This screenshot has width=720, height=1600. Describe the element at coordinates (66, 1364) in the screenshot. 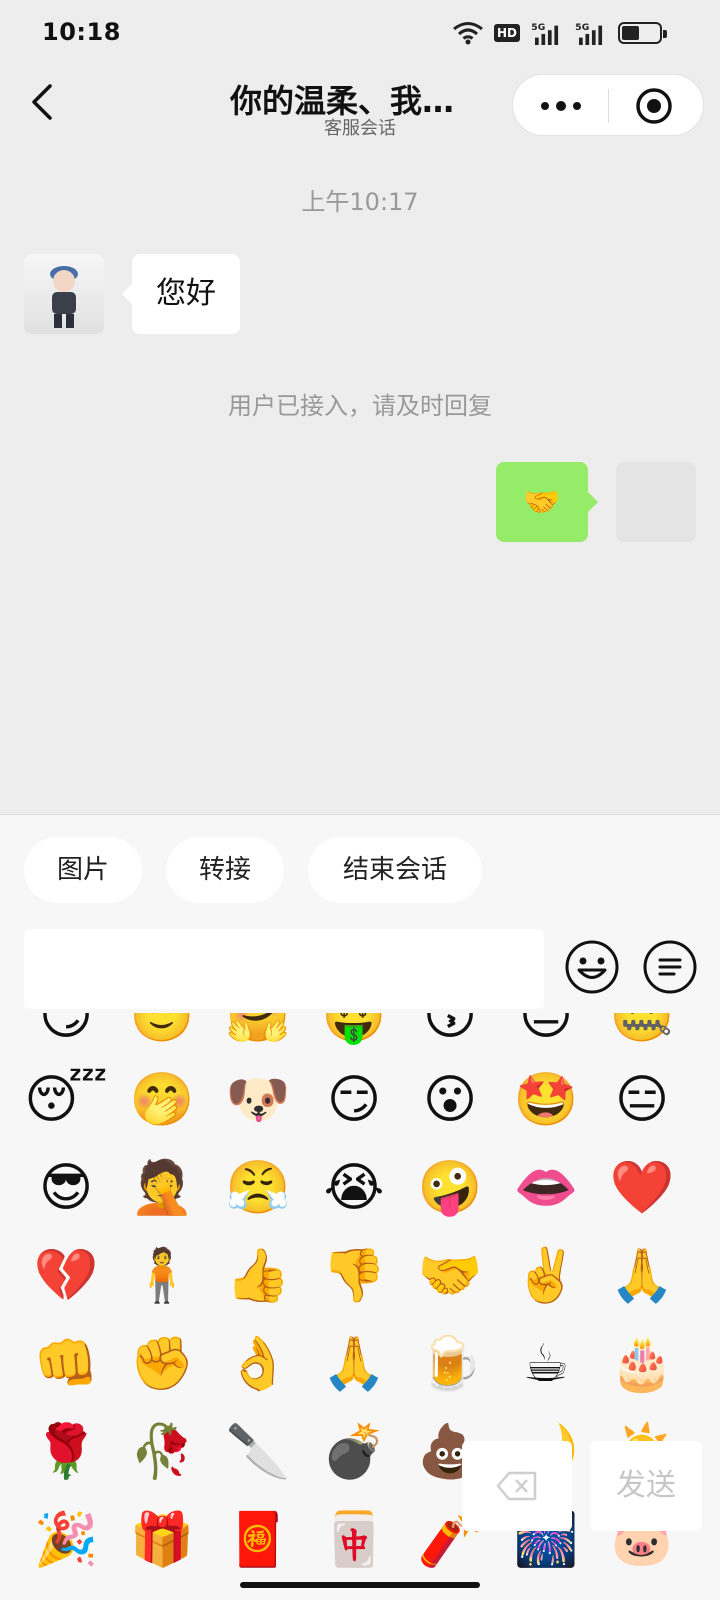

I see `emoji-item: 👊` at that location.